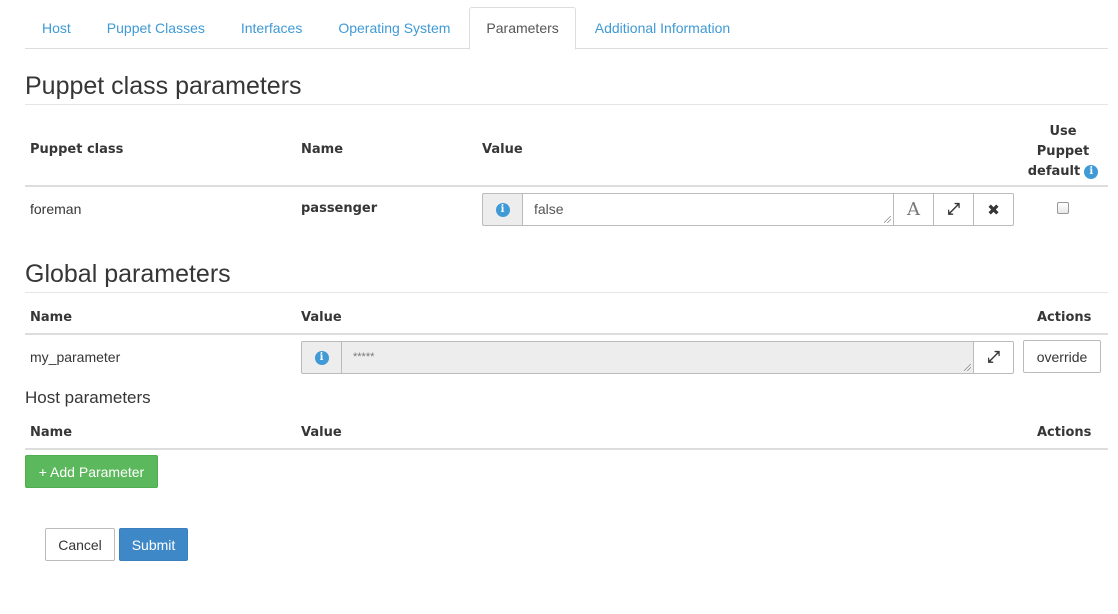 The width and height of the screenshot is (1118, 614). Describe the element at coordinates (75, 357) in the screenshot. I see `global-parameter-name: my_parameter` at that location.